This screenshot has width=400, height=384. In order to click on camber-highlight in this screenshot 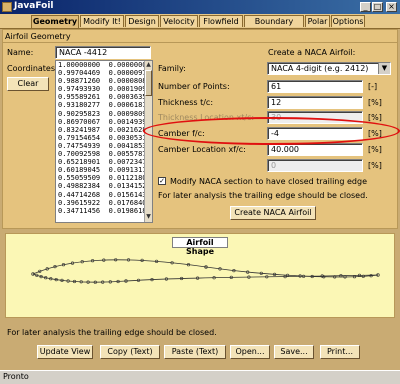, I will do `click(271, 131)`.